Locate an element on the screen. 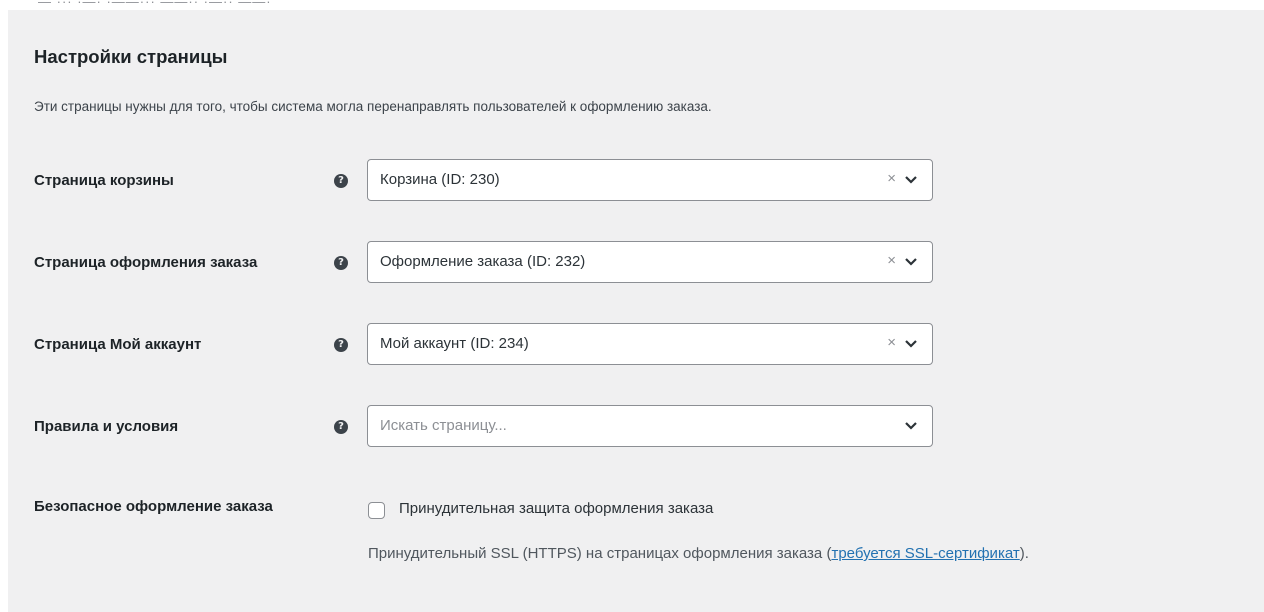 This screenshot has height=612, width=1264. section-title: Настройки страницы is located at coordinates (131, 56).